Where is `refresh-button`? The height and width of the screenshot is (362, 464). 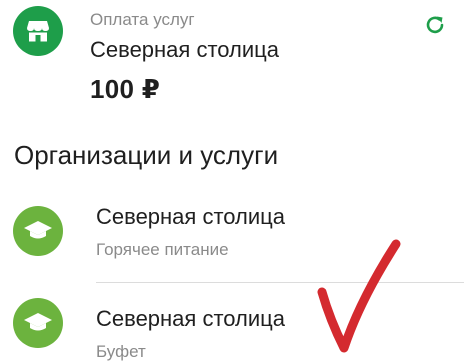
refresh-button is located at coordinates (435, 25).